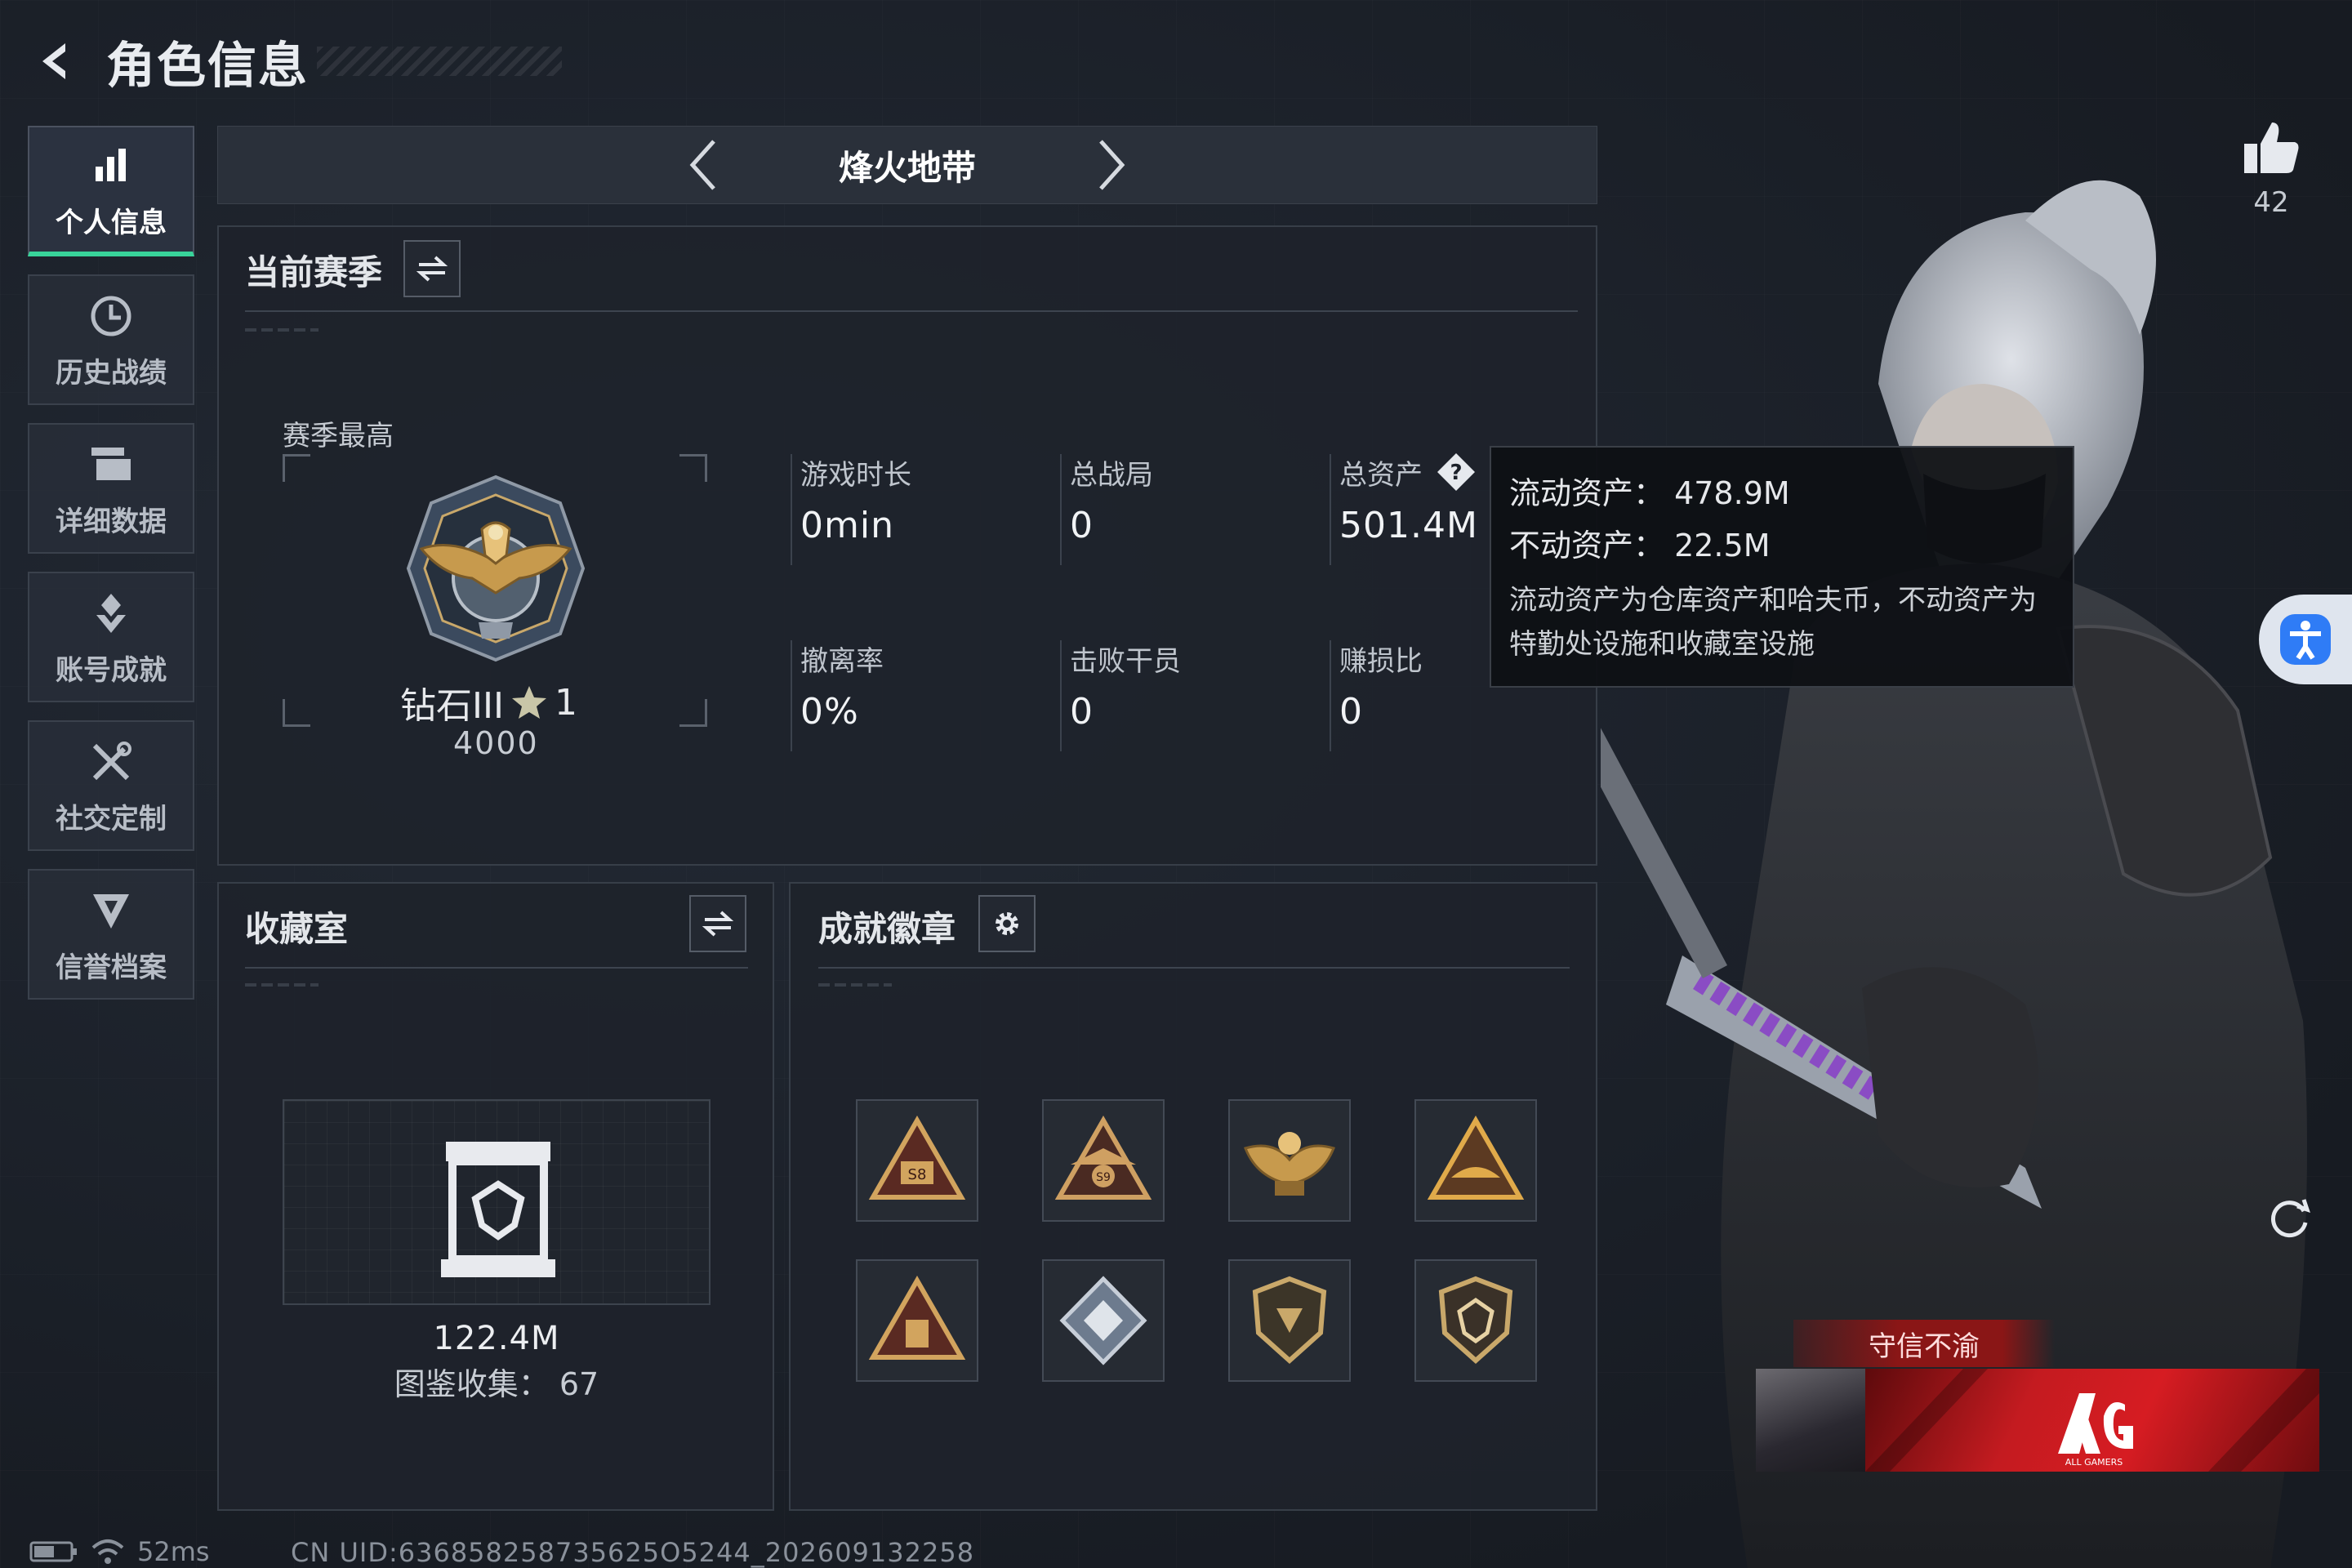 The width and height of the screenshot is (2352, 1568). I want to click on next-mode-button, so click(1111, 165).